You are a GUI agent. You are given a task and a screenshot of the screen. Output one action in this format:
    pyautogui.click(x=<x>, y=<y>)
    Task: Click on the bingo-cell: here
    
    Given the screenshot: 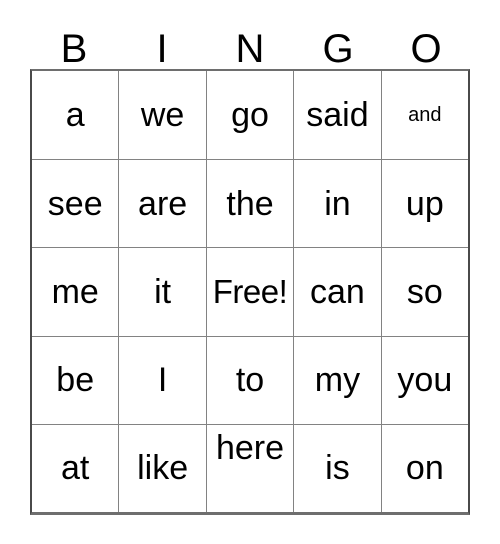 What is the action you would take?
    pyautogui.click(x=249, y=468)
    